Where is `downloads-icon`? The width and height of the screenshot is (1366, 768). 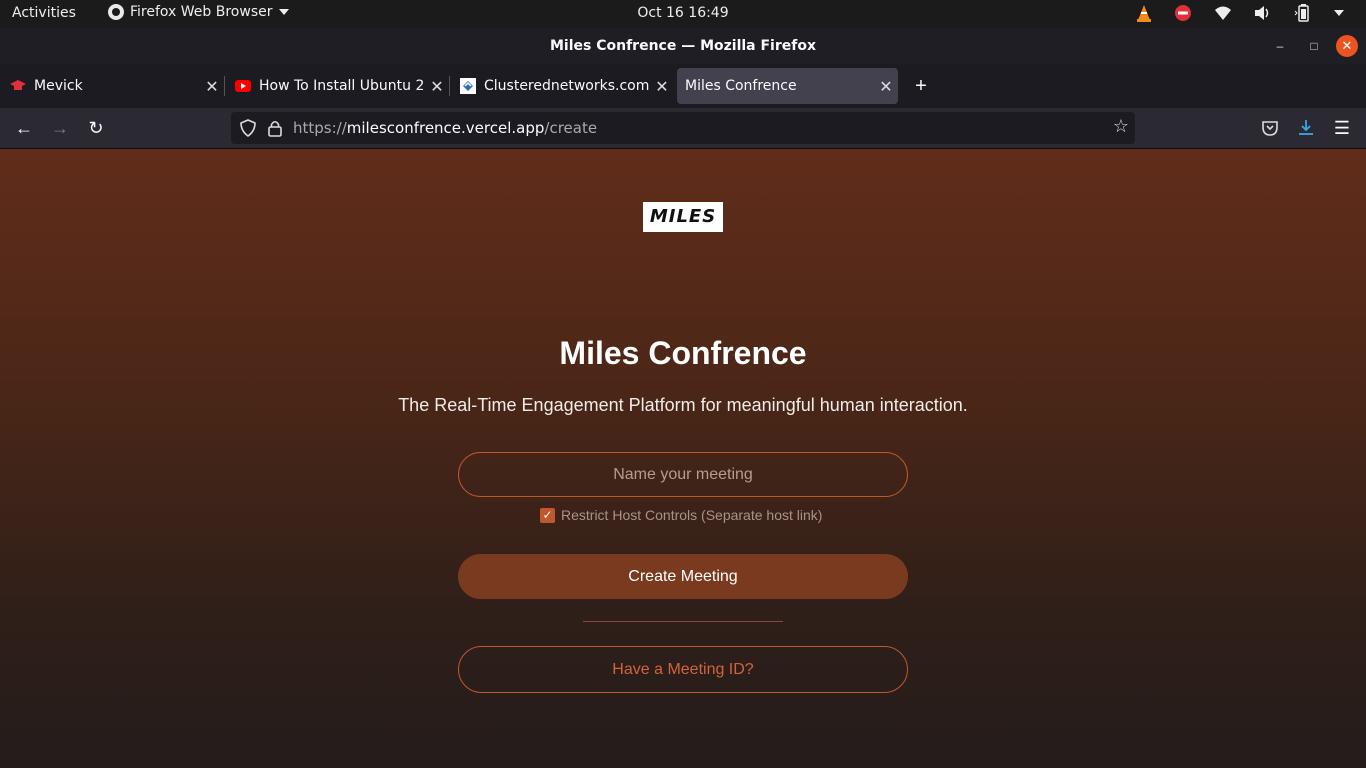
downloads-icon is located at coordinates (1306, 128).